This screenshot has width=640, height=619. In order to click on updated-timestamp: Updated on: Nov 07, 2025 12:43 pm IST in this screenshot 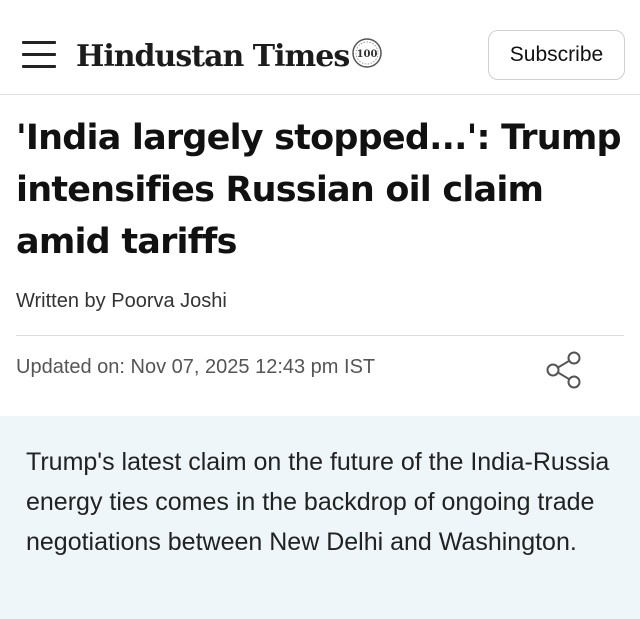, I will do `click(195, 367)`.